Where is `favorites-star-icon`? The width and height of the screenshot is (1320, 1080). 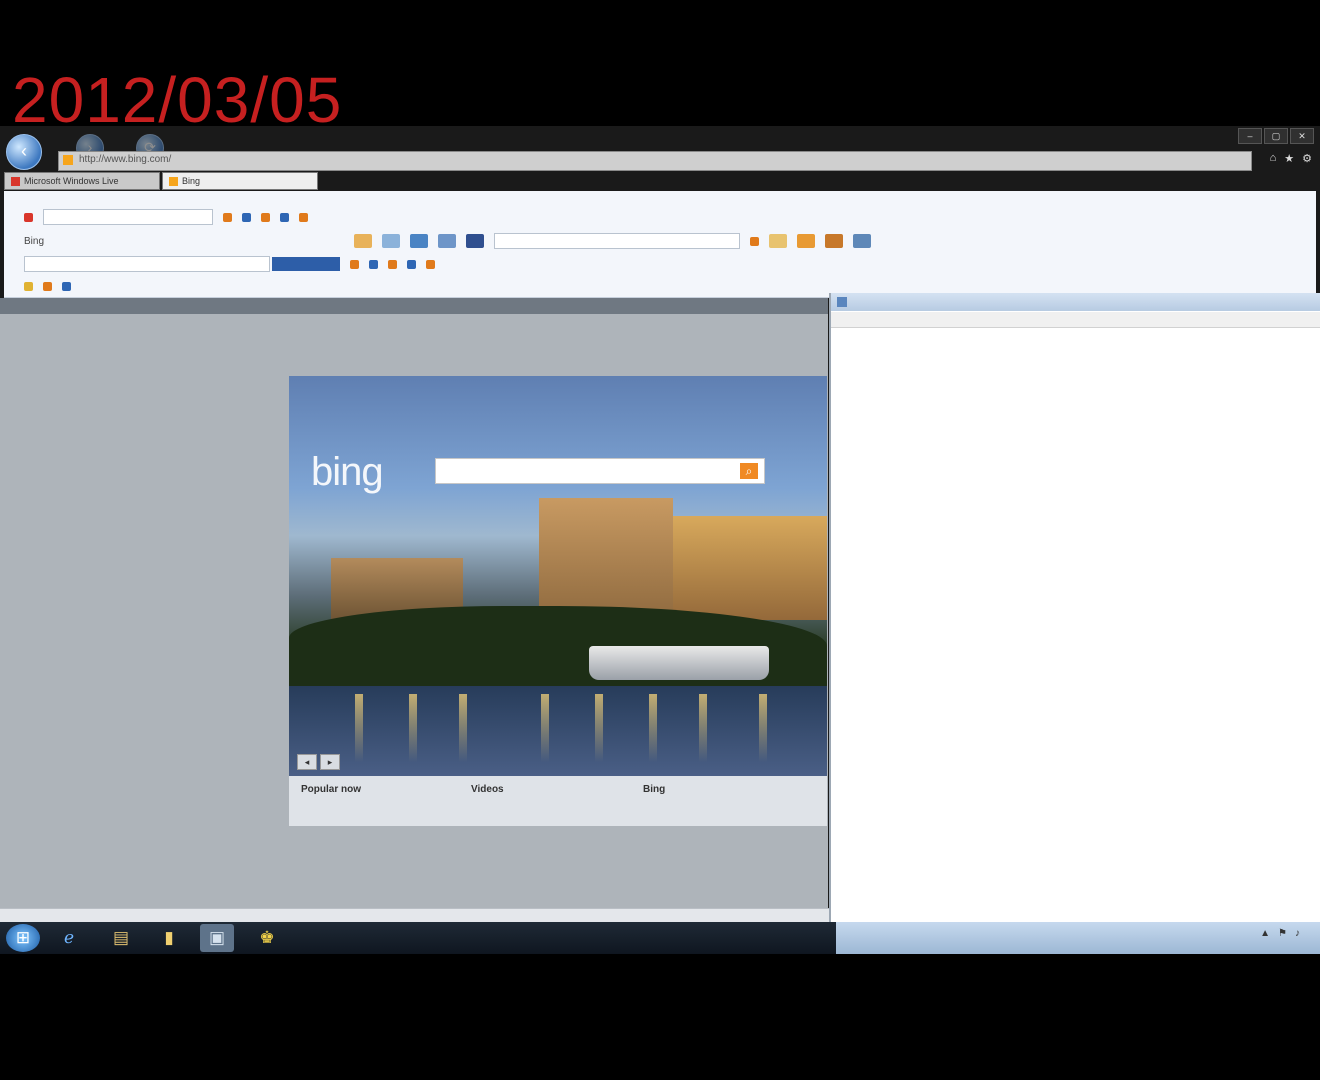 favorites-star-icon is located at coordinates (28, 286).